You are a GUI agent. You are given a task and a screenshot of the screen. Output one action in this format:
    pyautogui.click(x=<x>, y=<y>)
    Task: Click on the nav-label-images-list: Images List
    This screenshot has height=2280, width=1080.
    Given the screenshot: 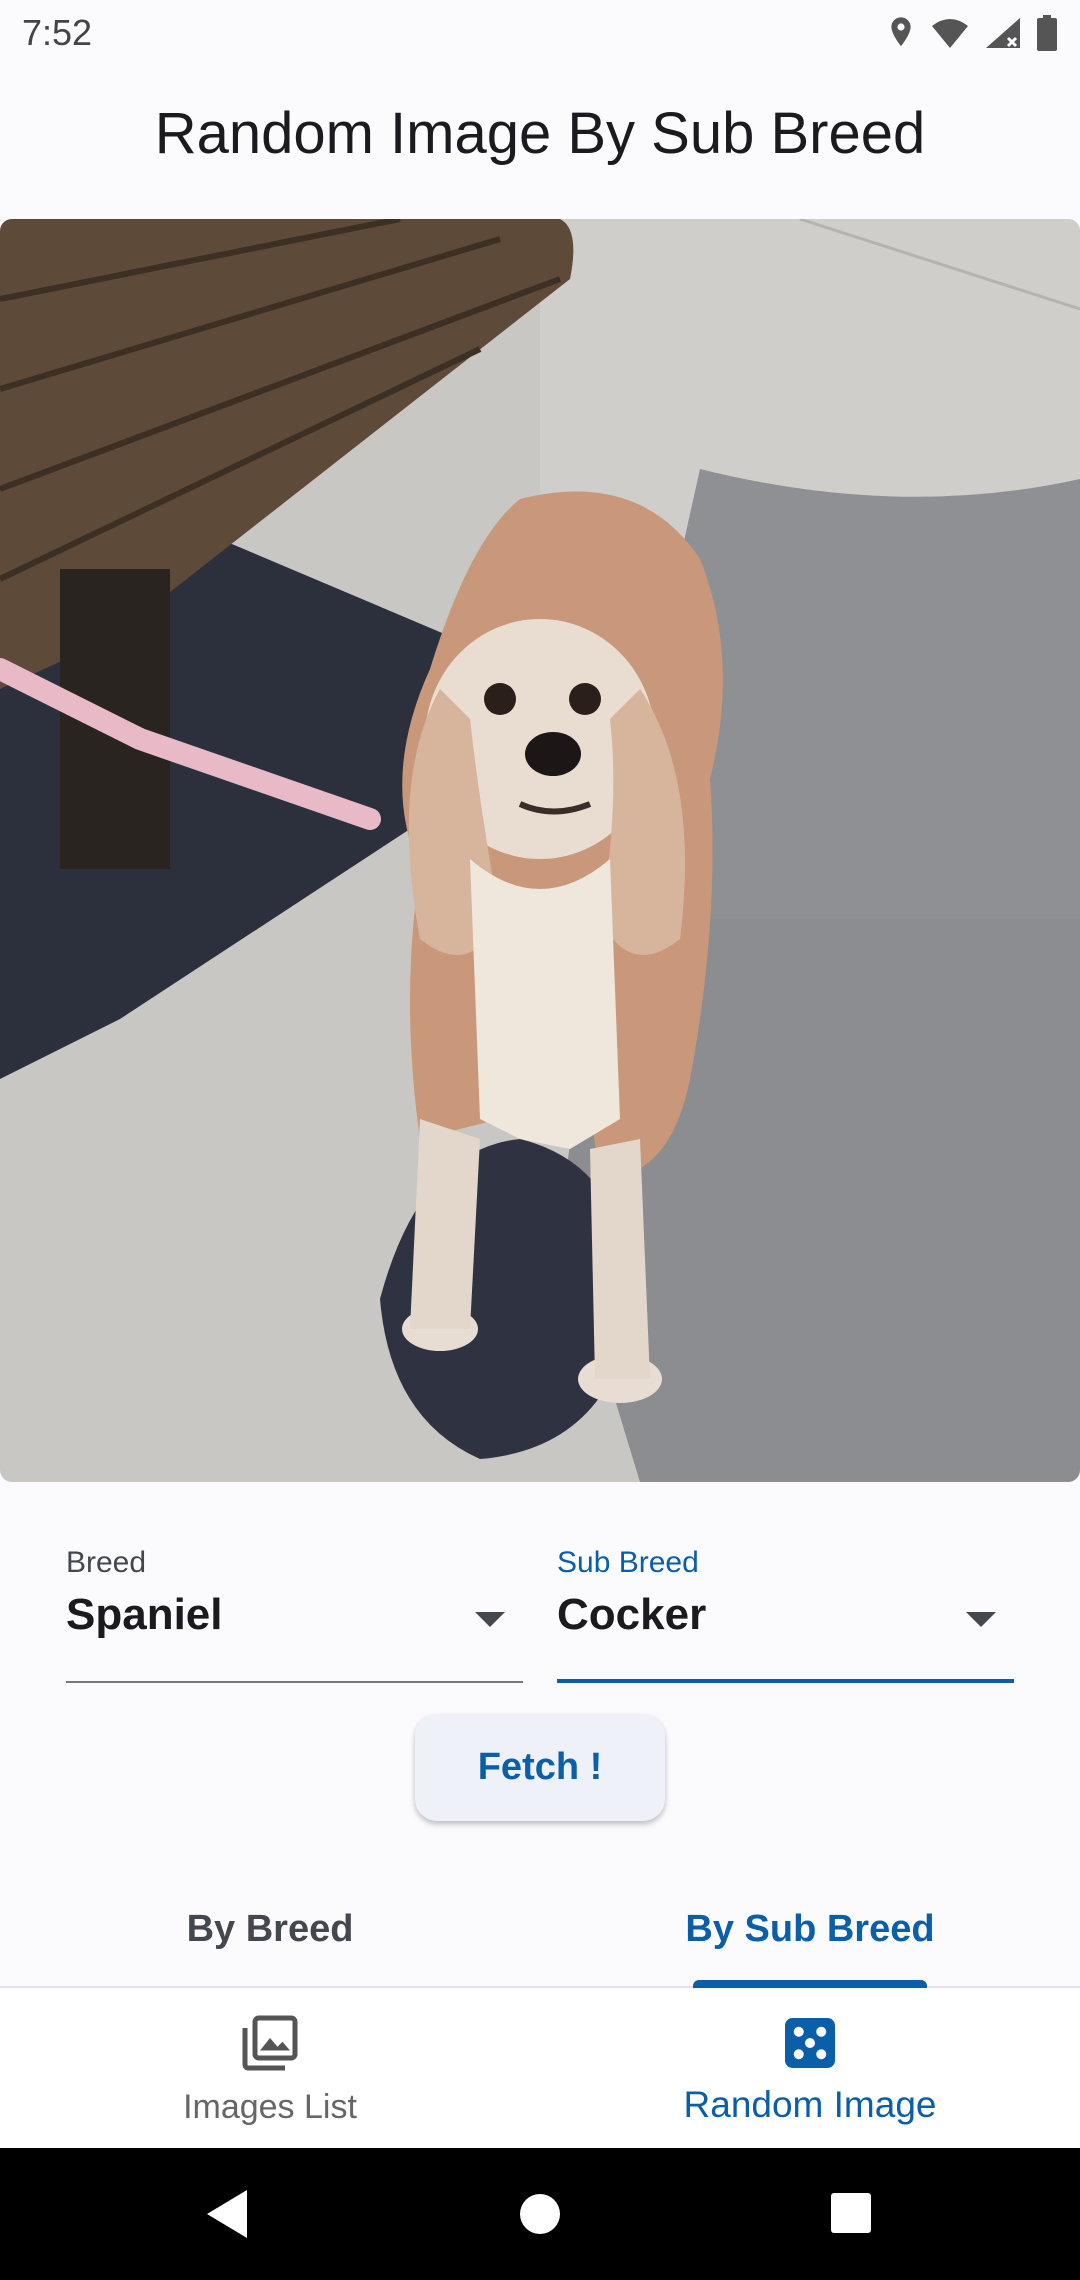 What is the action you would take?
    pyautogui.click(x=270, y=2107)
    